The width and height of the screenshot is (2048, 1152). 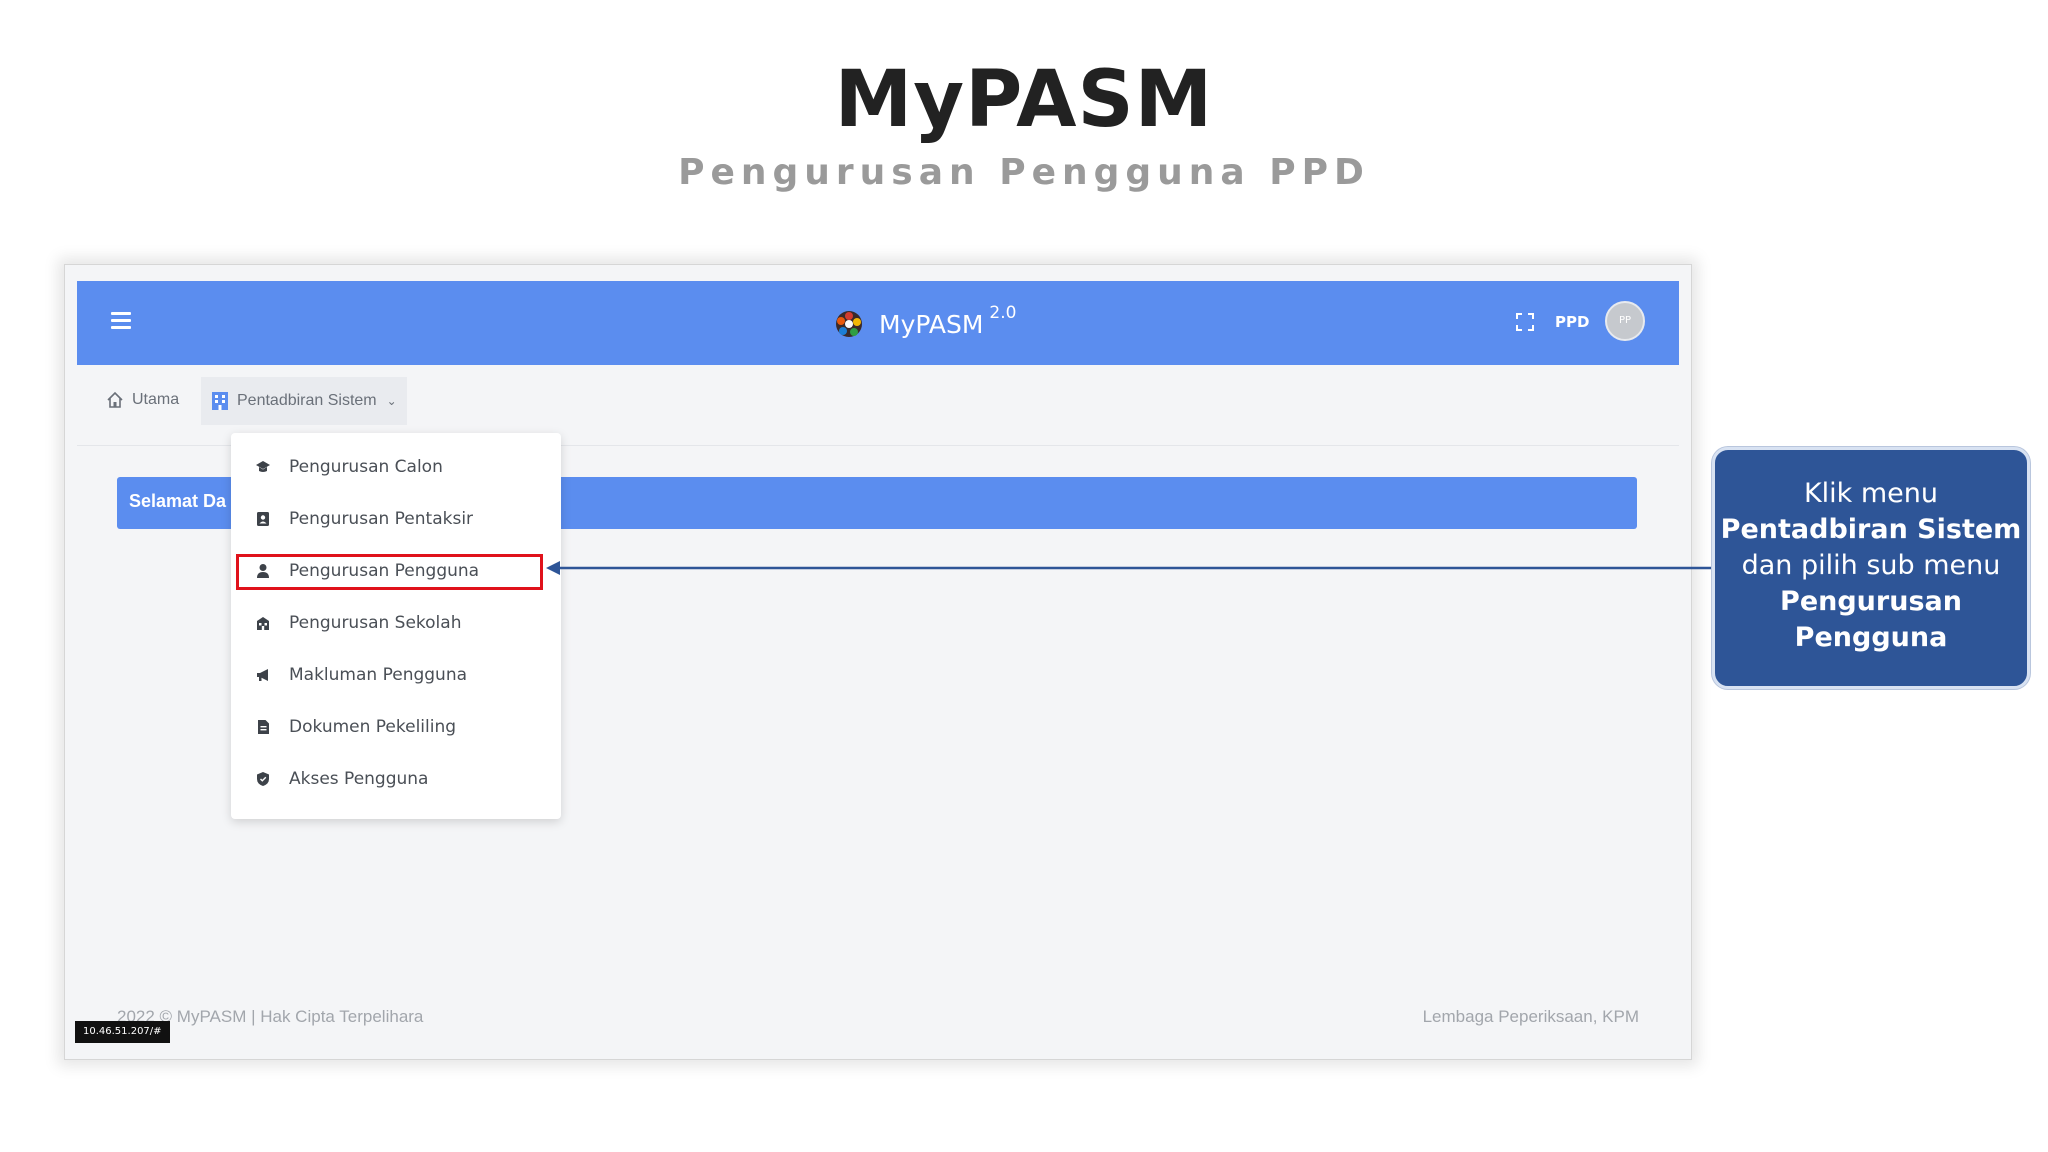 I want to click on menu-item-dokumen-pekeliling: Dokumen Pekeliling, so click(x=396, y=727).